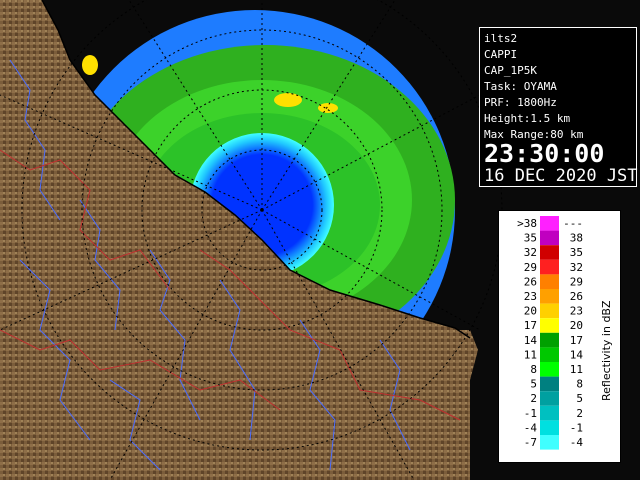 The width and height of the screenshot is (640, 480). What do you see at coordinates (527, 223) in the screenshot?
I see `legend-low-value: >38` at bounding box center [527, 223].